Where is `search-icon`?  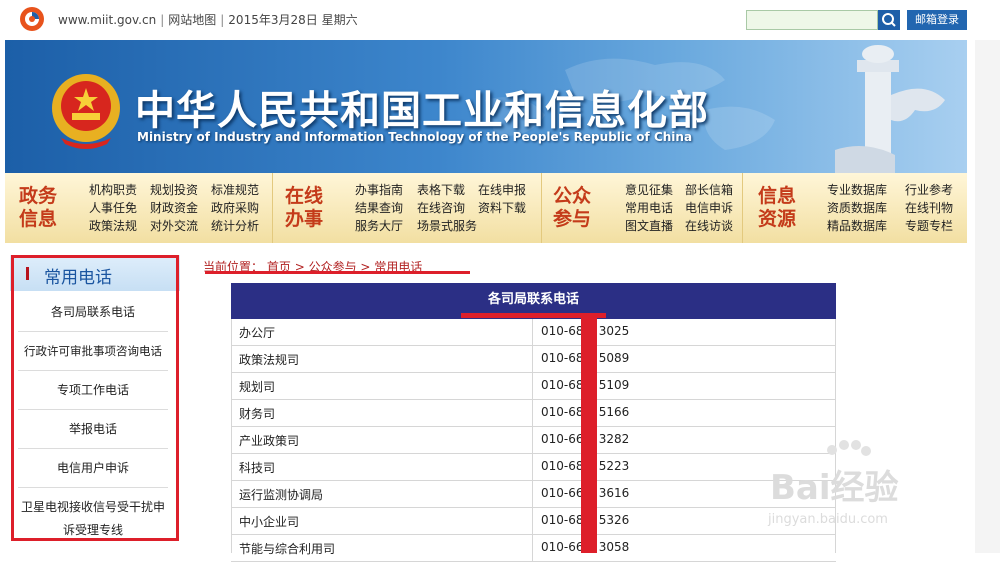
search-icon is located at coordinates (889, 20).